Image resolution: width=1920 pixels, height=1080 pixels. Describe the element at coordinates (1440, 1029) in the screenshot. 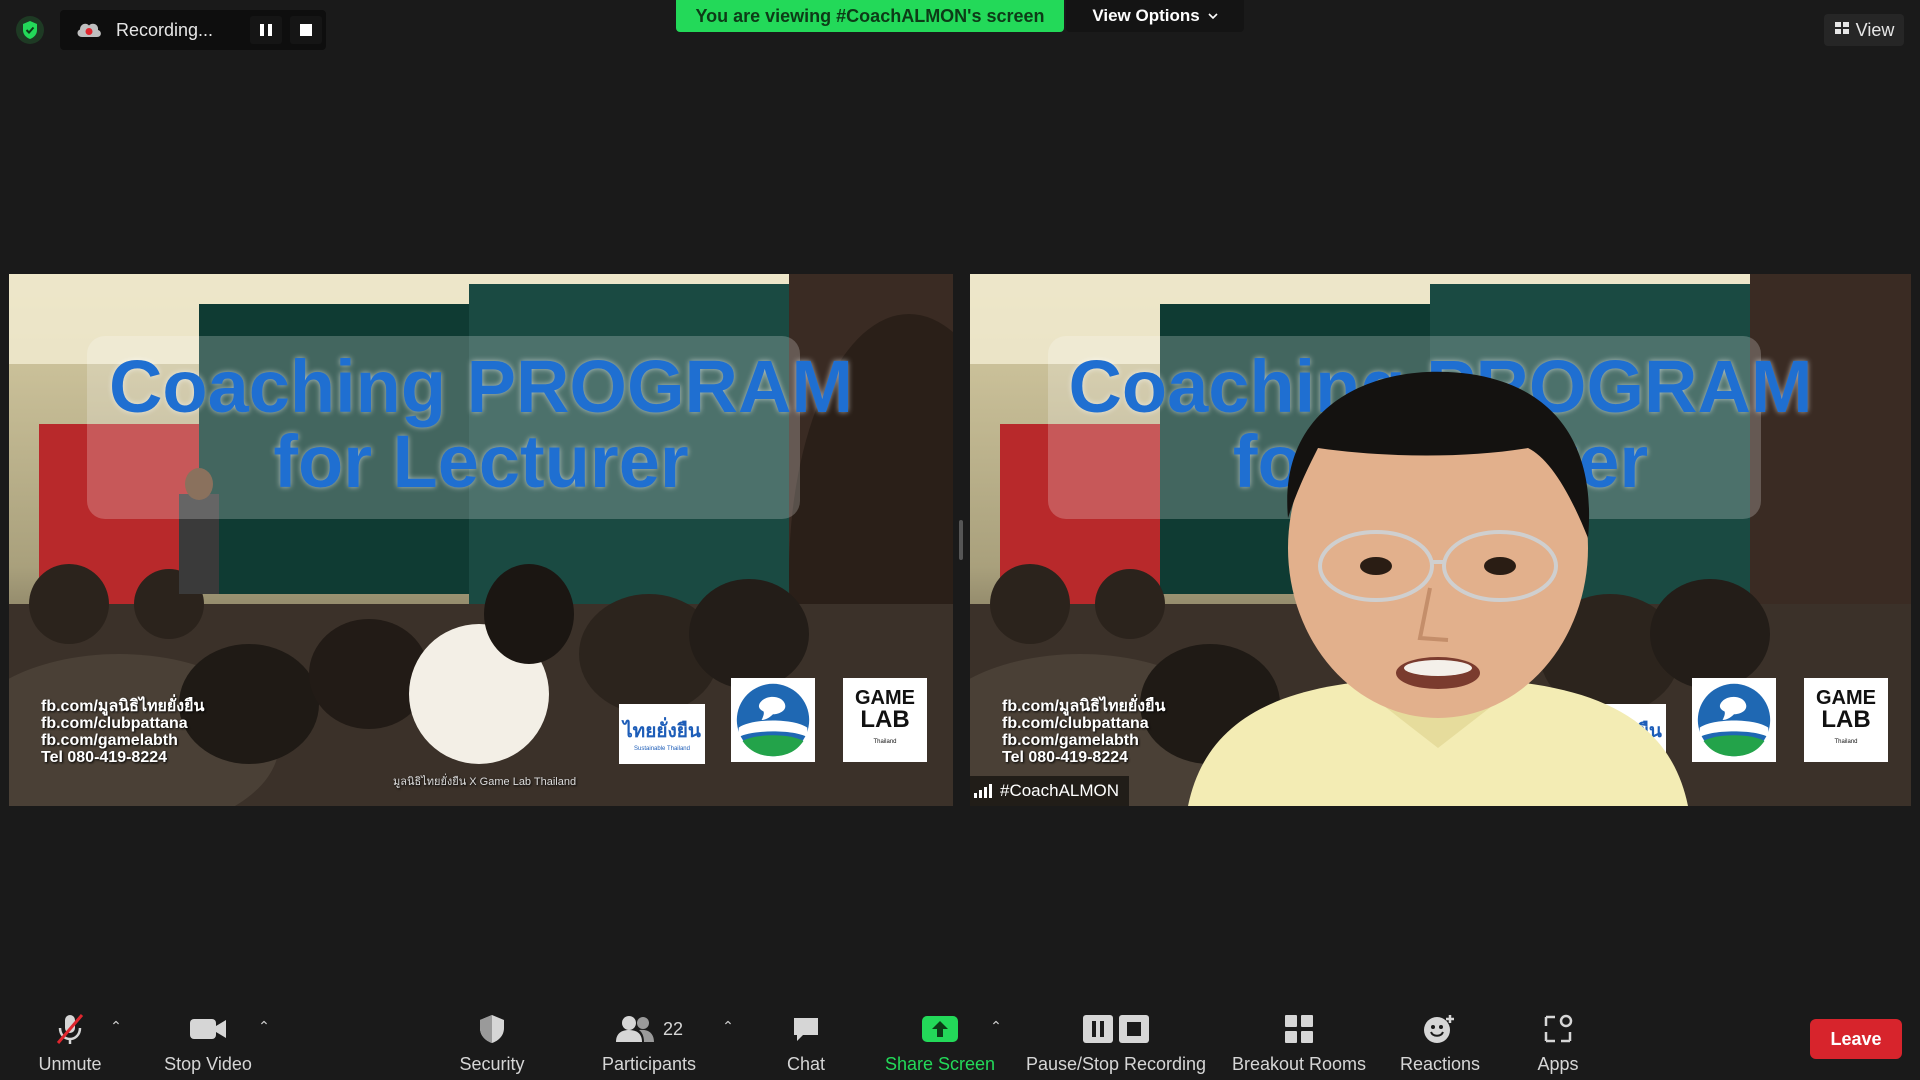

I see `smiley-reaction-icon` at that location.